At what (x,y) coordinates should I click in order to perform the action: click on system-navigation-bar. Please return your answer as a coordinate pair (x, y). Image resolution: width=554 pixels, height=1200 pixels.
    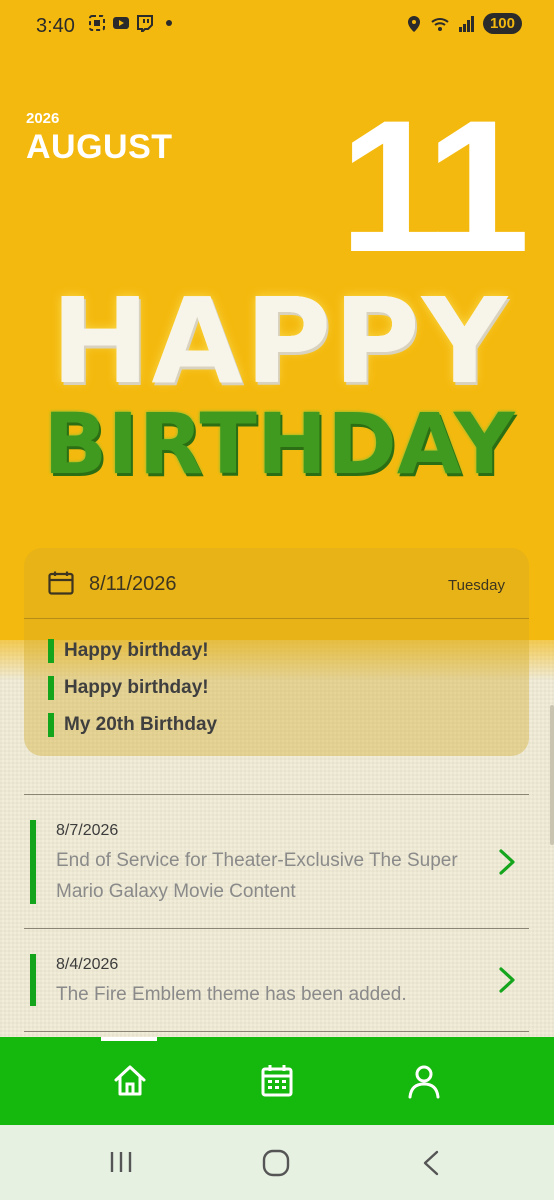
    Looking at the image, I should click on (277, 1162).